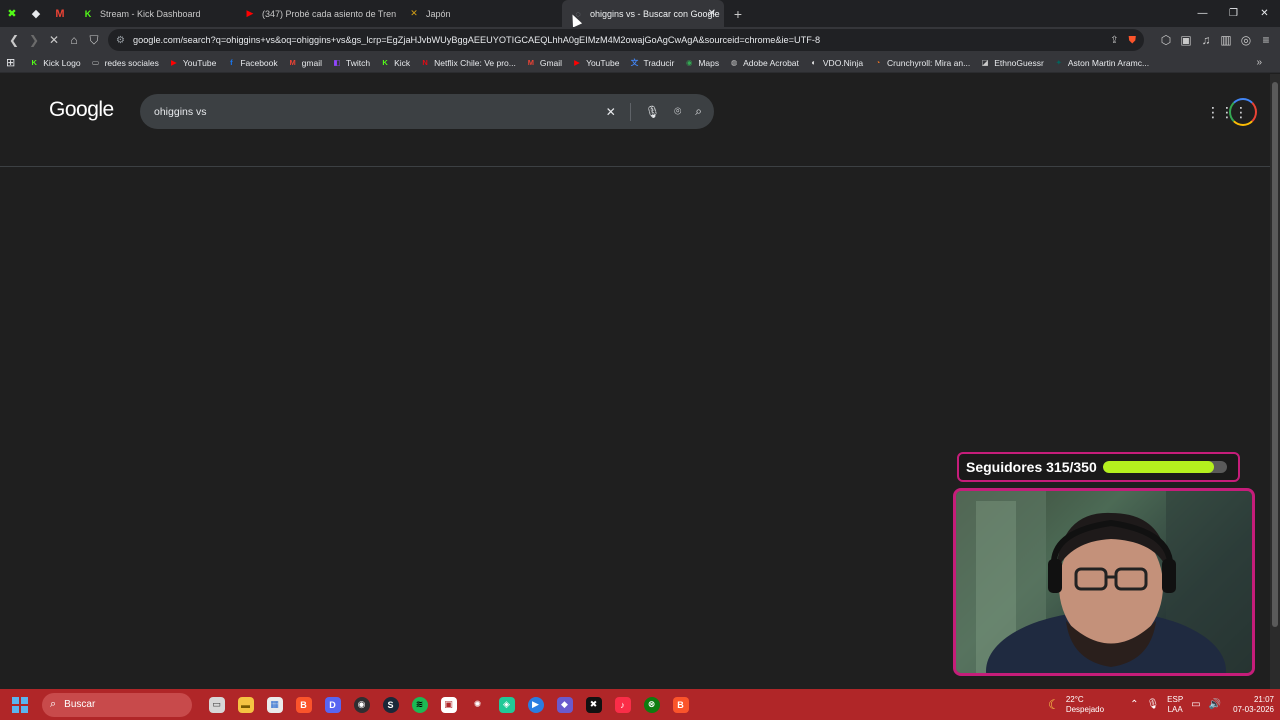 The width and height of the screenshot is (1280, 720). I want to click on clock: 21:07 07-03-2026, so click(1253, 705).